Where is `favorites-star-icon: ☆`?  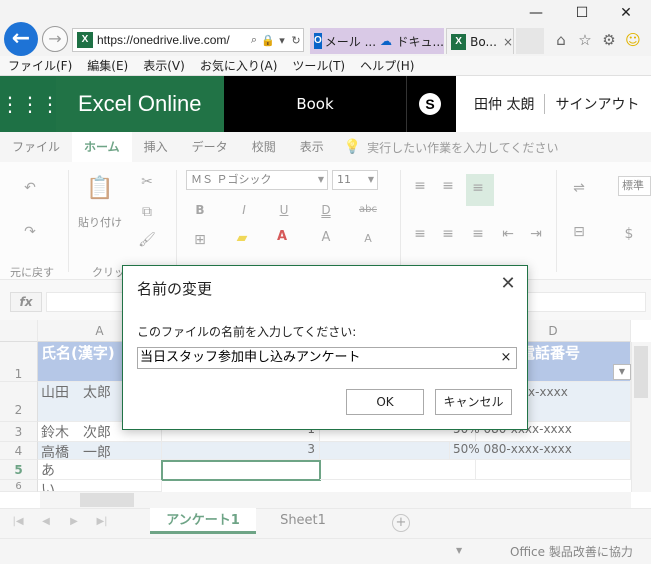
favorites-star-icon: ☆ is located at coordinates (585, 40).